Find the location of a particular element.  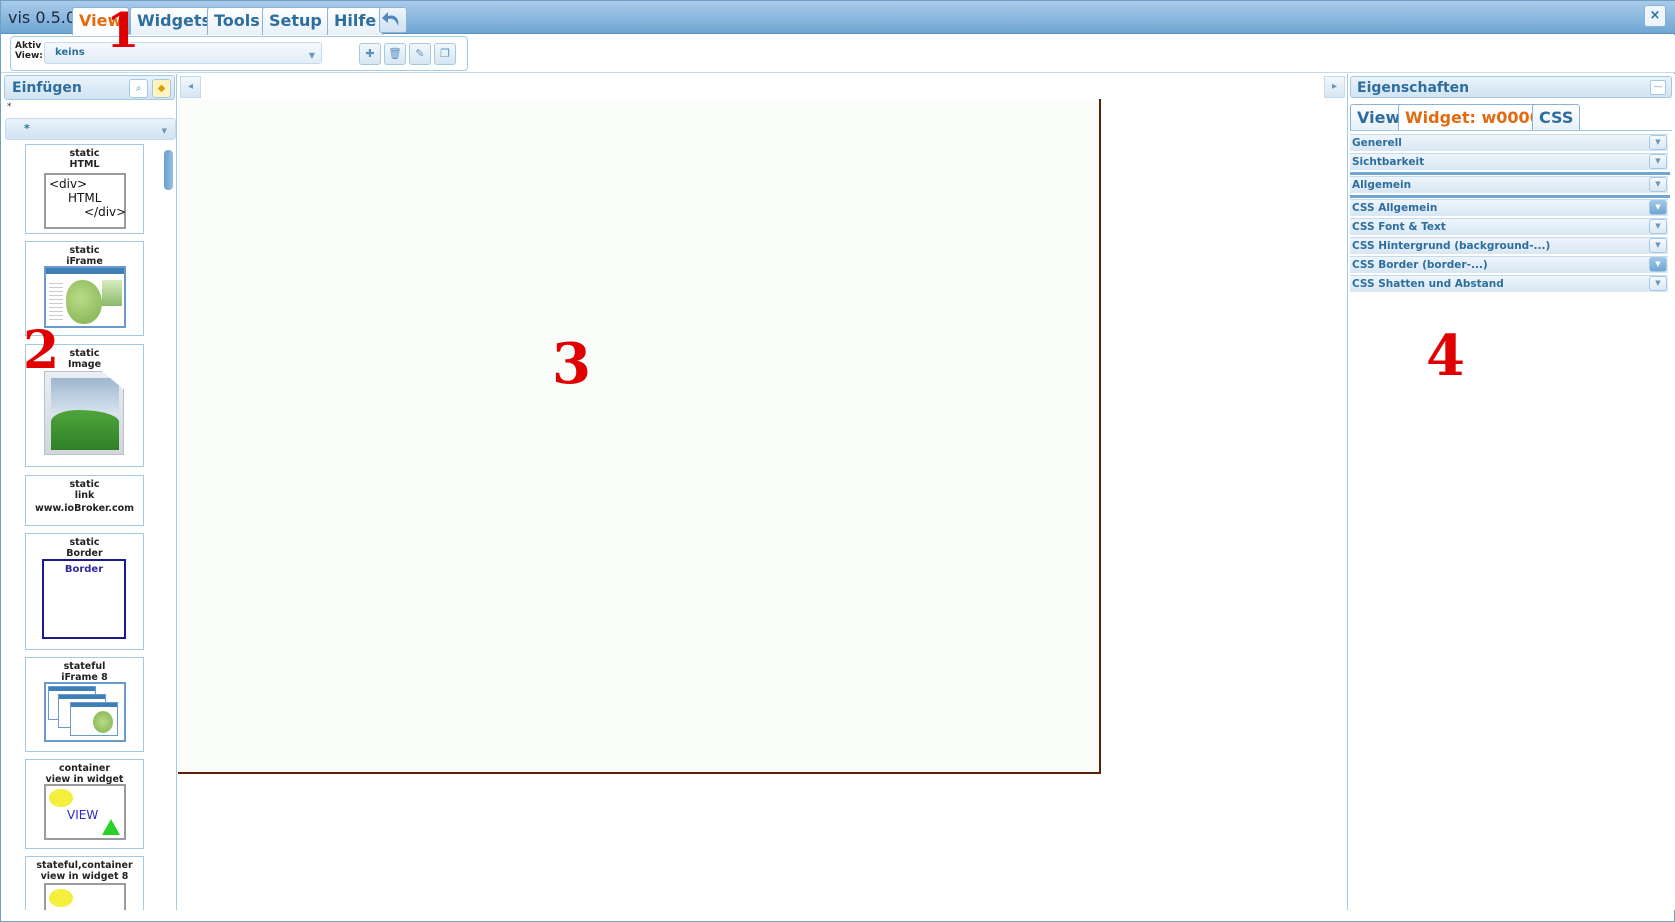

delete-view-button: 🗑 is located at coordinates (395, 54).